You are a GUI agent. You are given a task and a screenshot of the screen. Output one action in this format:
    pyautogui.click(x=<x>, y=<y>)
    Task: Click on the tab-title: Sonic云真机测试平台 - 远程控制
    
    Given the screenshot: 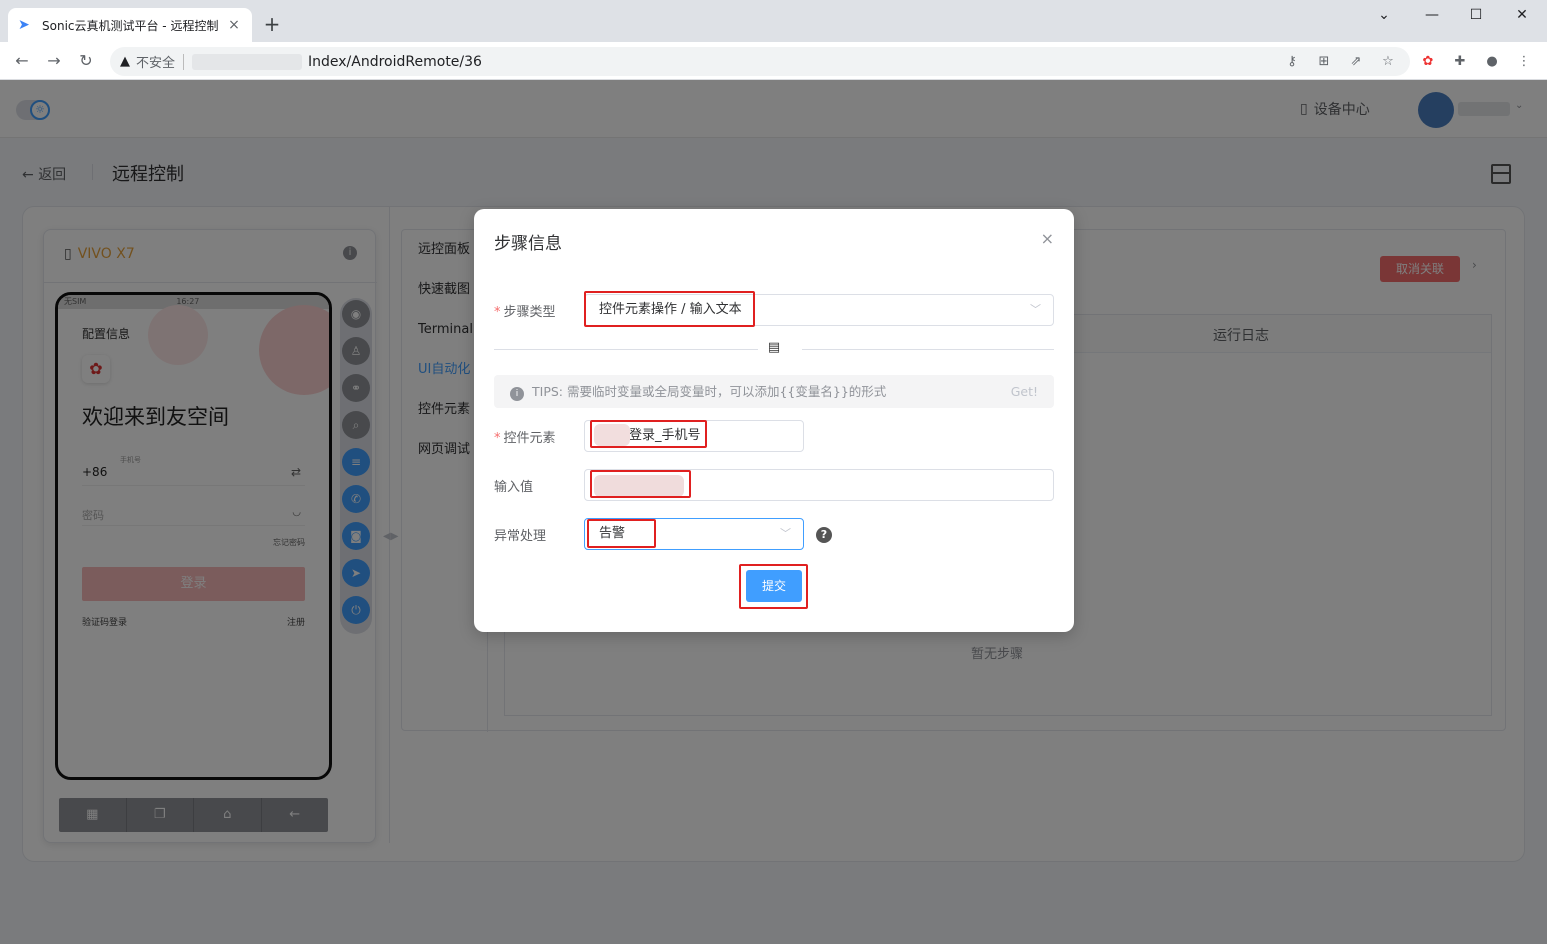 What is the action you would take?
    pyautogui.click(x=130, y=25)
    